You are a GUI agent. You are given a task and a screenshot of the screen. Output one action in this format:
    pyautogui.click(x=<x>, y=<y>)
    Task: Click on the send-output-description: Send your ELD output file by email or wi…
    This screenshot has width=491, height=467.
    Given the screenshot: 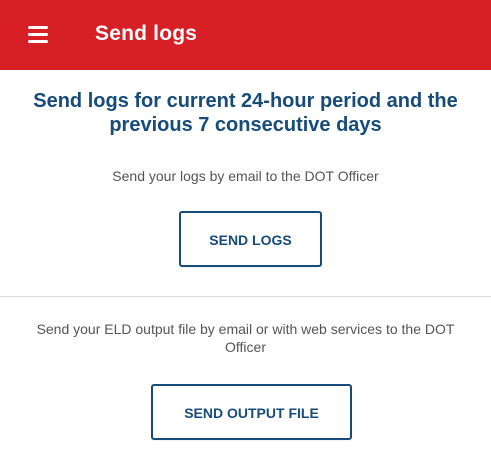 What is the action you would take?
    pyautogui.click(x=245, y=338)
    